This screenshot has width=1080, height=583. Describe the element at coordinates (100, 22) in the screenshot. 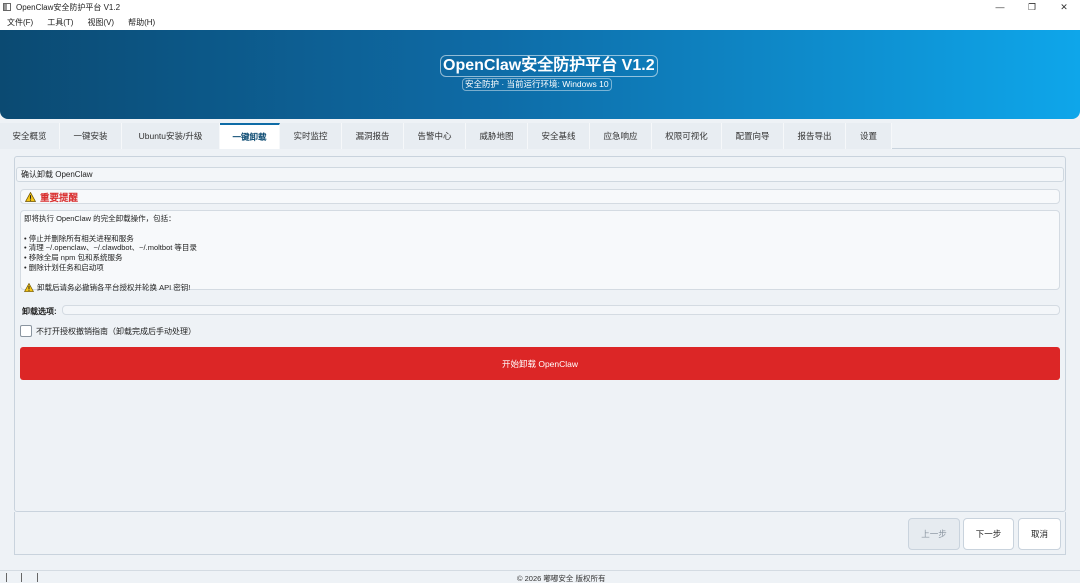

I see `menu-view: 视图(V)` at that location.